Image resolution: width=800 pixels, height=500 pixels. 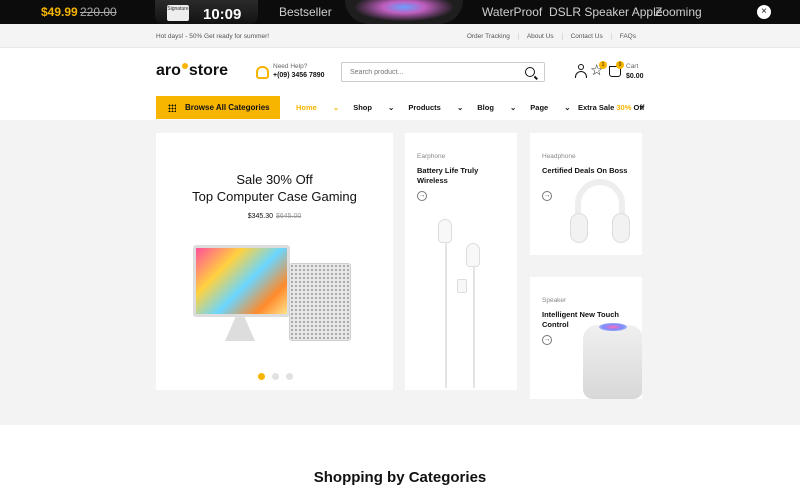 I want to click on earbud-wire-left, so click(x=446, y=315).